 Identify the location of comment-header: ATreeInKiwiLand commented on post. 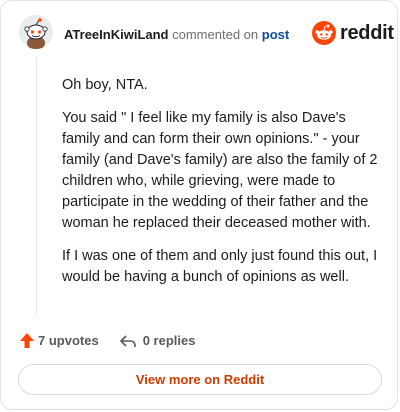
(176, 34).